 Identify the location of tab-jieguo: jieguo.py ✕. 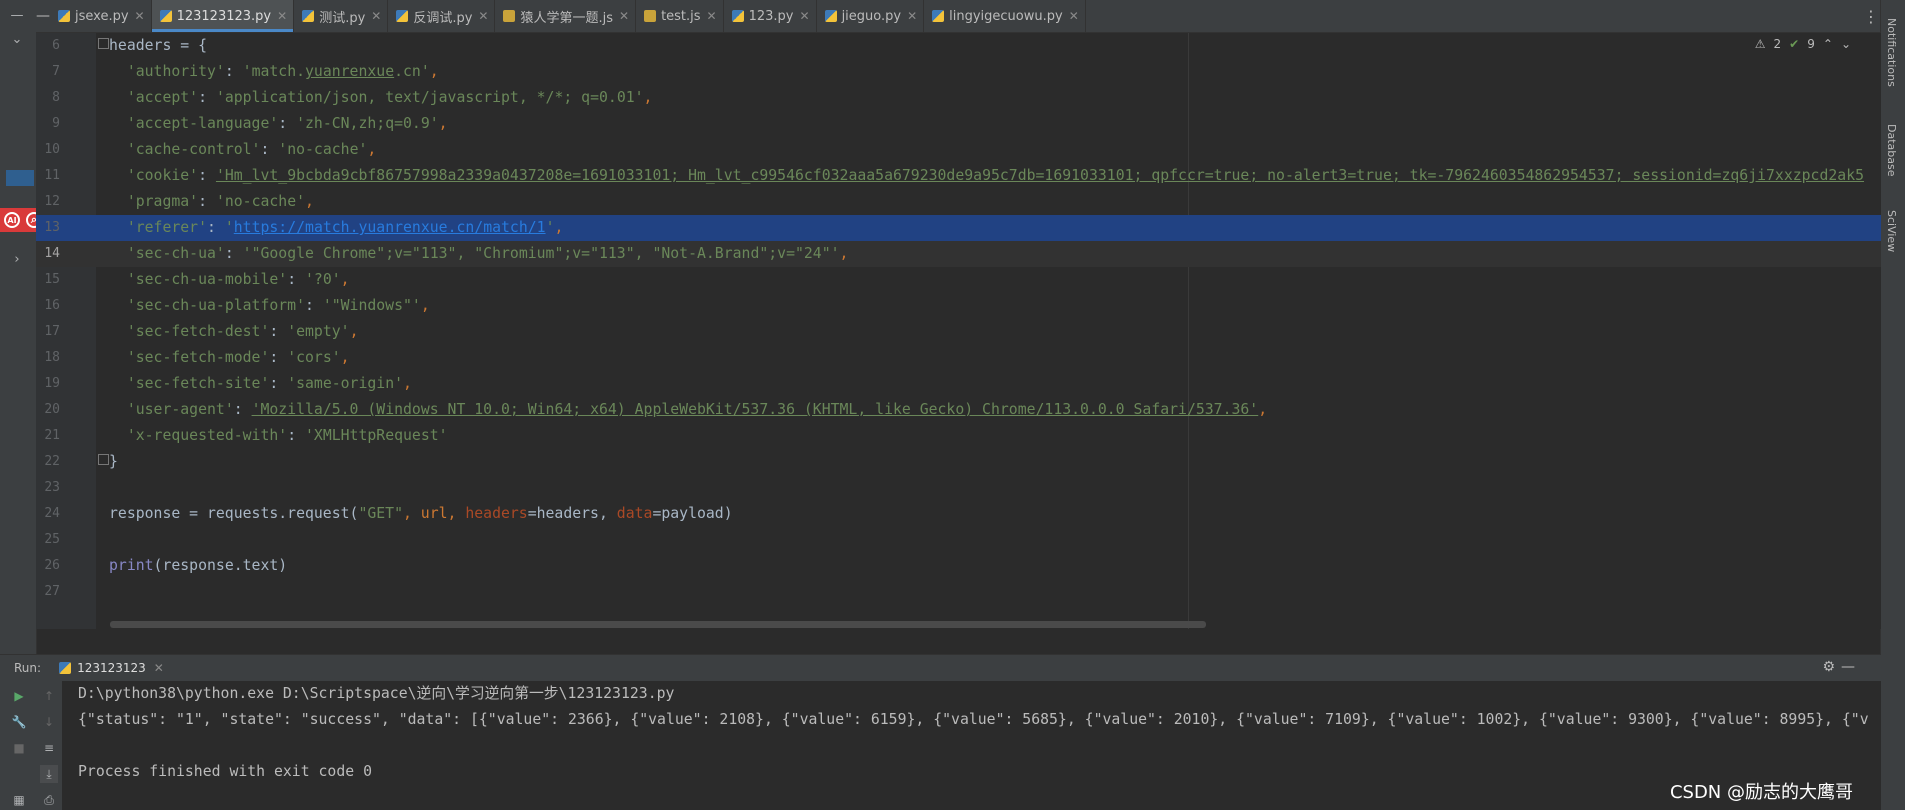
(871, 16).